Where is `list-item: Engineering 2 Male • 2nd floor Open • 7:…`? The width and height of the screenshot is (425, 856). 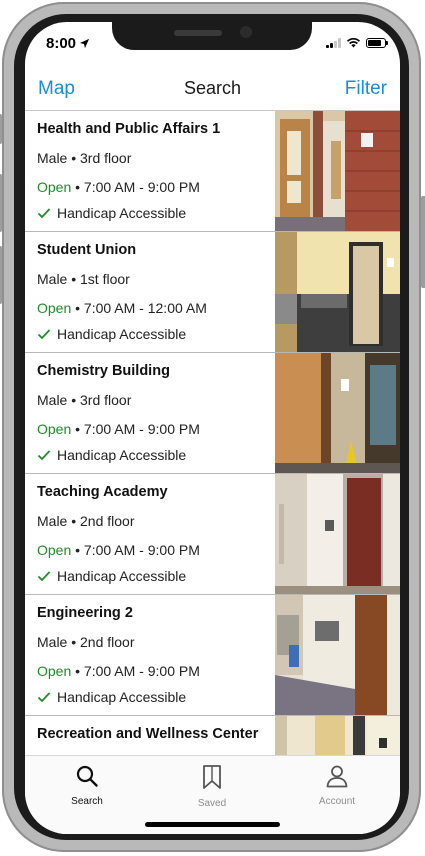 list-item: Engineering 2 Male • 2nd floor Open • 7:… is located at coordinates (212, 655).